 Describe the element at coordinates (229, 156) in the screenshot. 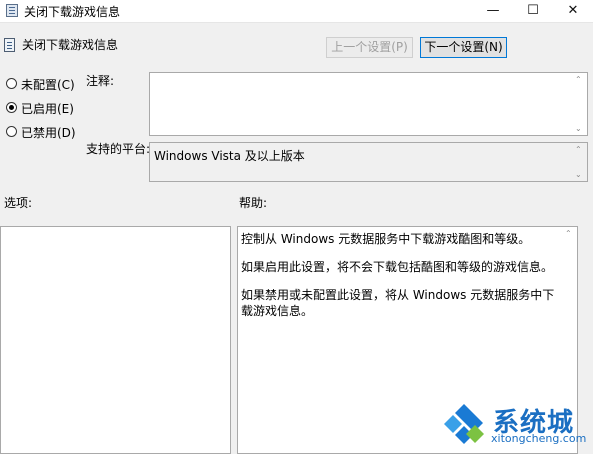

I see `platform-value: Windows Vista 及以上版本` at that location.